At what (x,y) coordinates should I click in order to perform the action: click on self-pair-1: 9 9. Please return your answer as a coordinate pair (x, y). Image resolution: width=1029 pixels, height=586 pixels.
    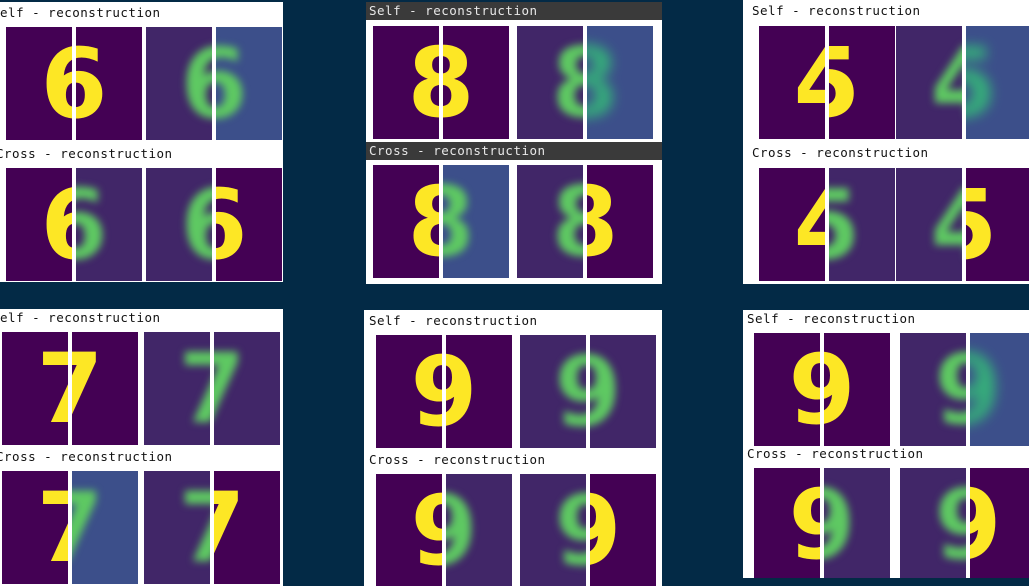
    Looking at the image, I should click on (823, 389).